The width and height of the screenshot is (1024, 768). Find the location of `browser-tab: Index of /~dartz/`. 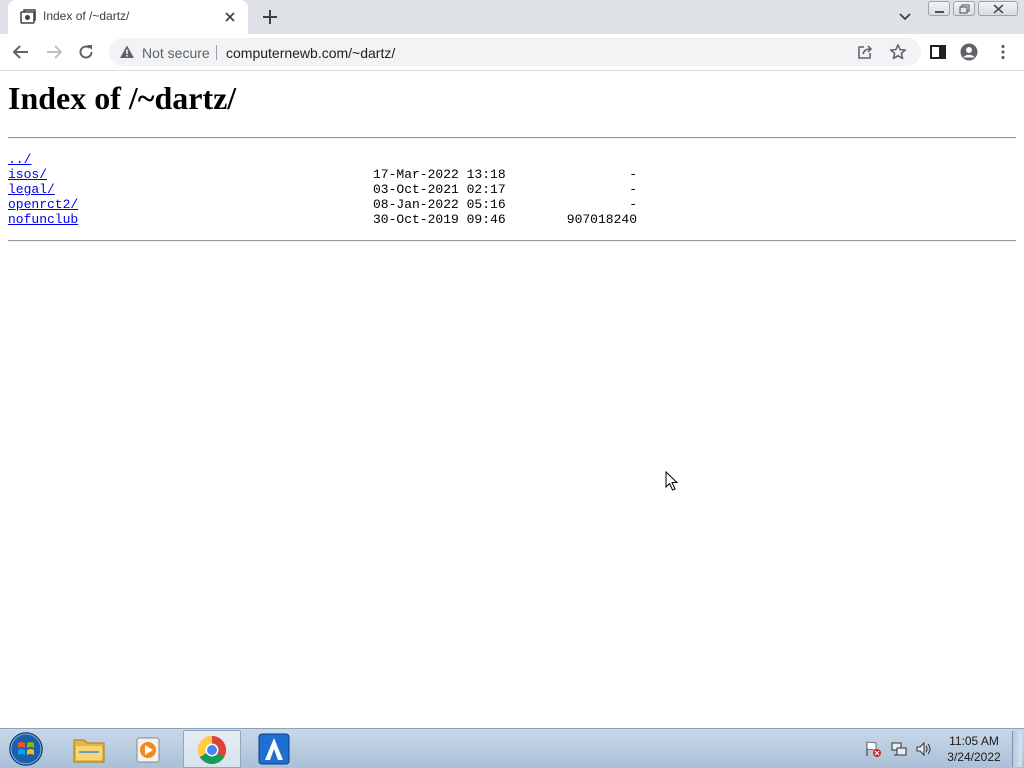

browser-tab: Index of /~dartz/ is located at coordinates (128, 17).